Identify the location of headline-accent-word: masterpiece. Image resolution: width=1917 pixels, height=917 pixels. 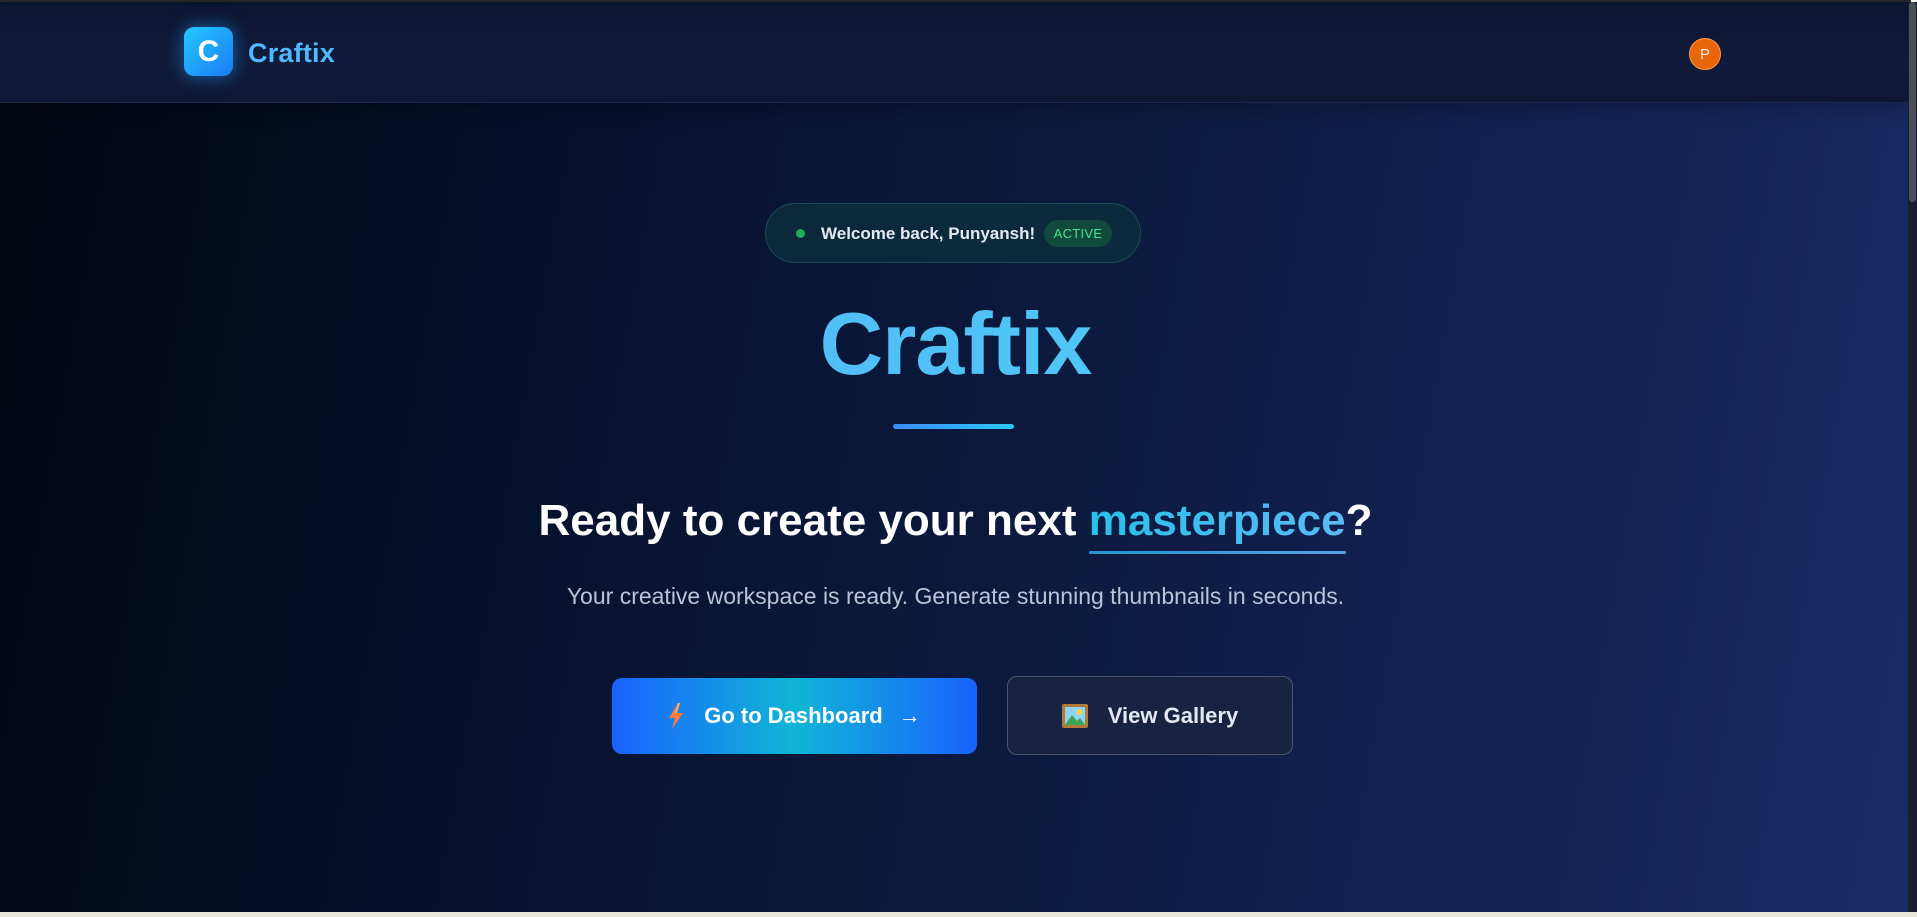
(1217, 525).